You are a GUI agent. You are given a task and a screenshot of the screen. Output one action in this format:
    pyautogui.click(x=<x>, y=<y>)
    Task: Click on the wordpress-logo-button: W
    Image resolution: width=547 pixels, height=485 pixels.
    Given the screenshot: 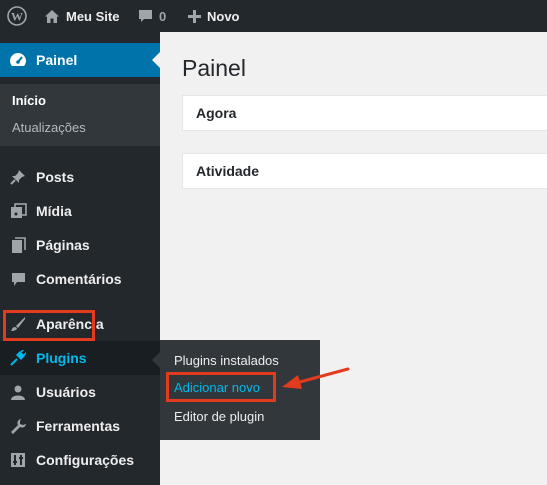 What is the action you would take?
    pyautogui.click(x=17, y=16)
    